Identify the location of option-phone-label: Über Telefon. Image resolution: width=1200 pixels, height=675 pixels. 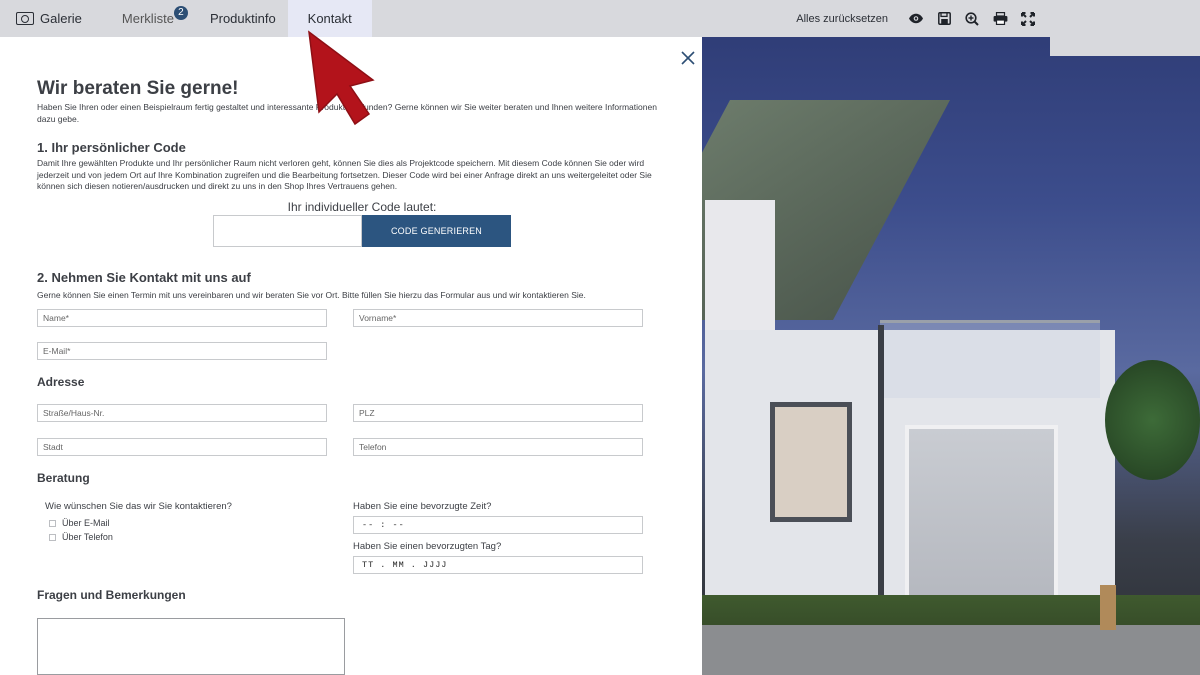
(87, 537).